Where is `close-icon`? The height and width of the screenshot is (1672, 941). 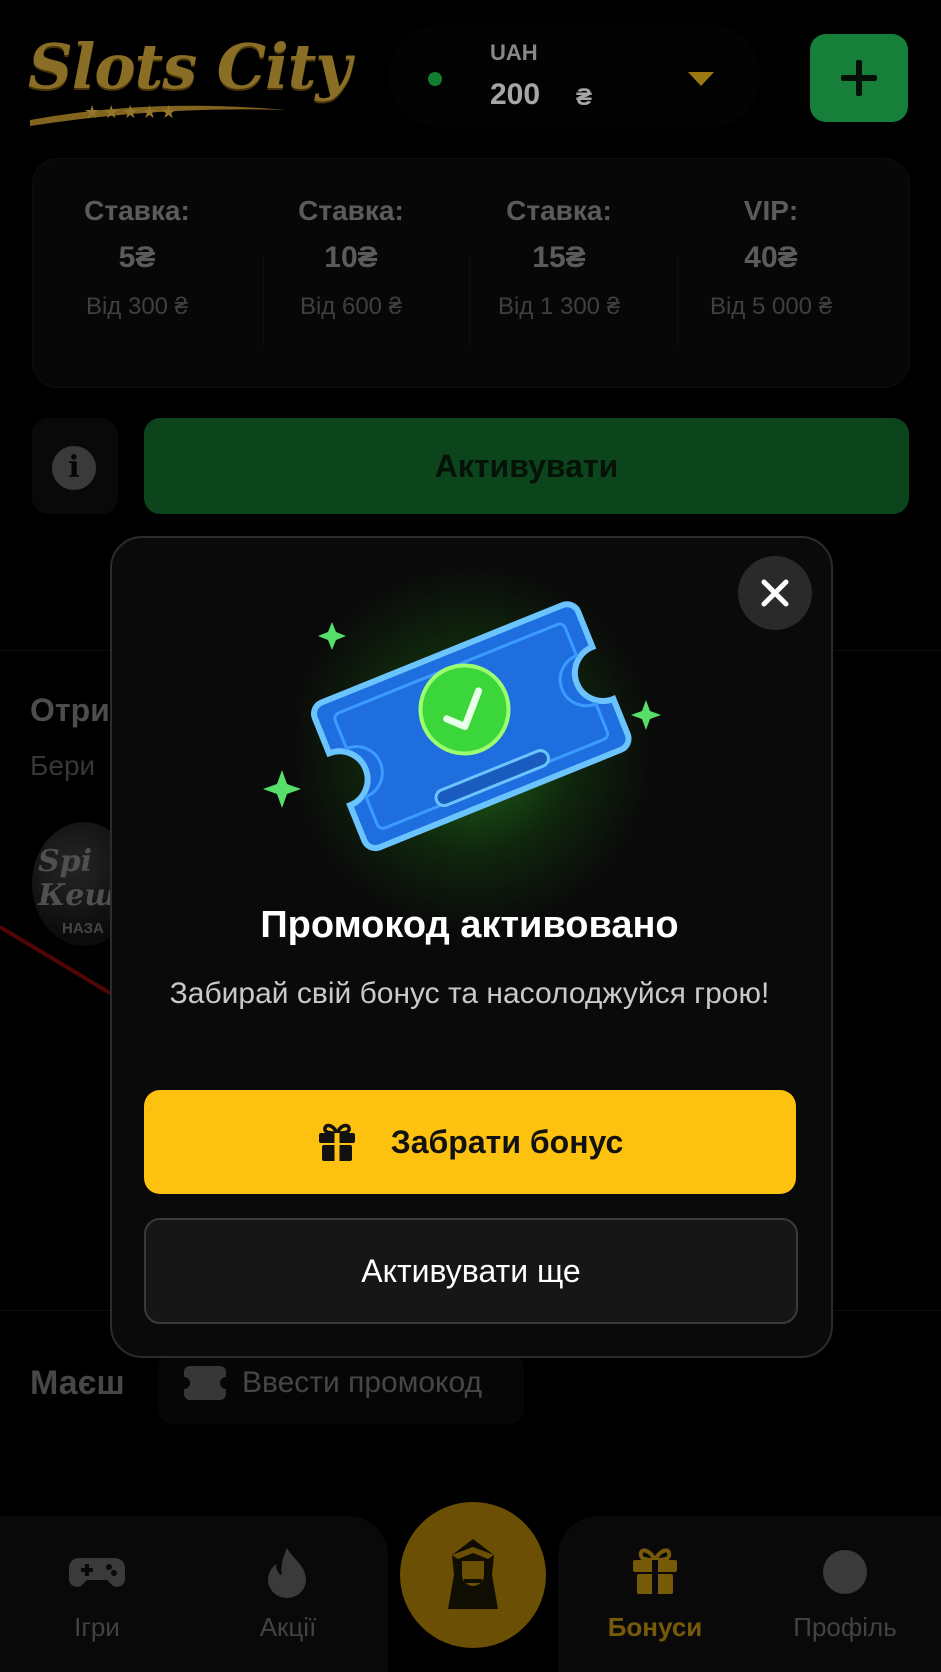
close-icon is located at coordinates (775, 593).